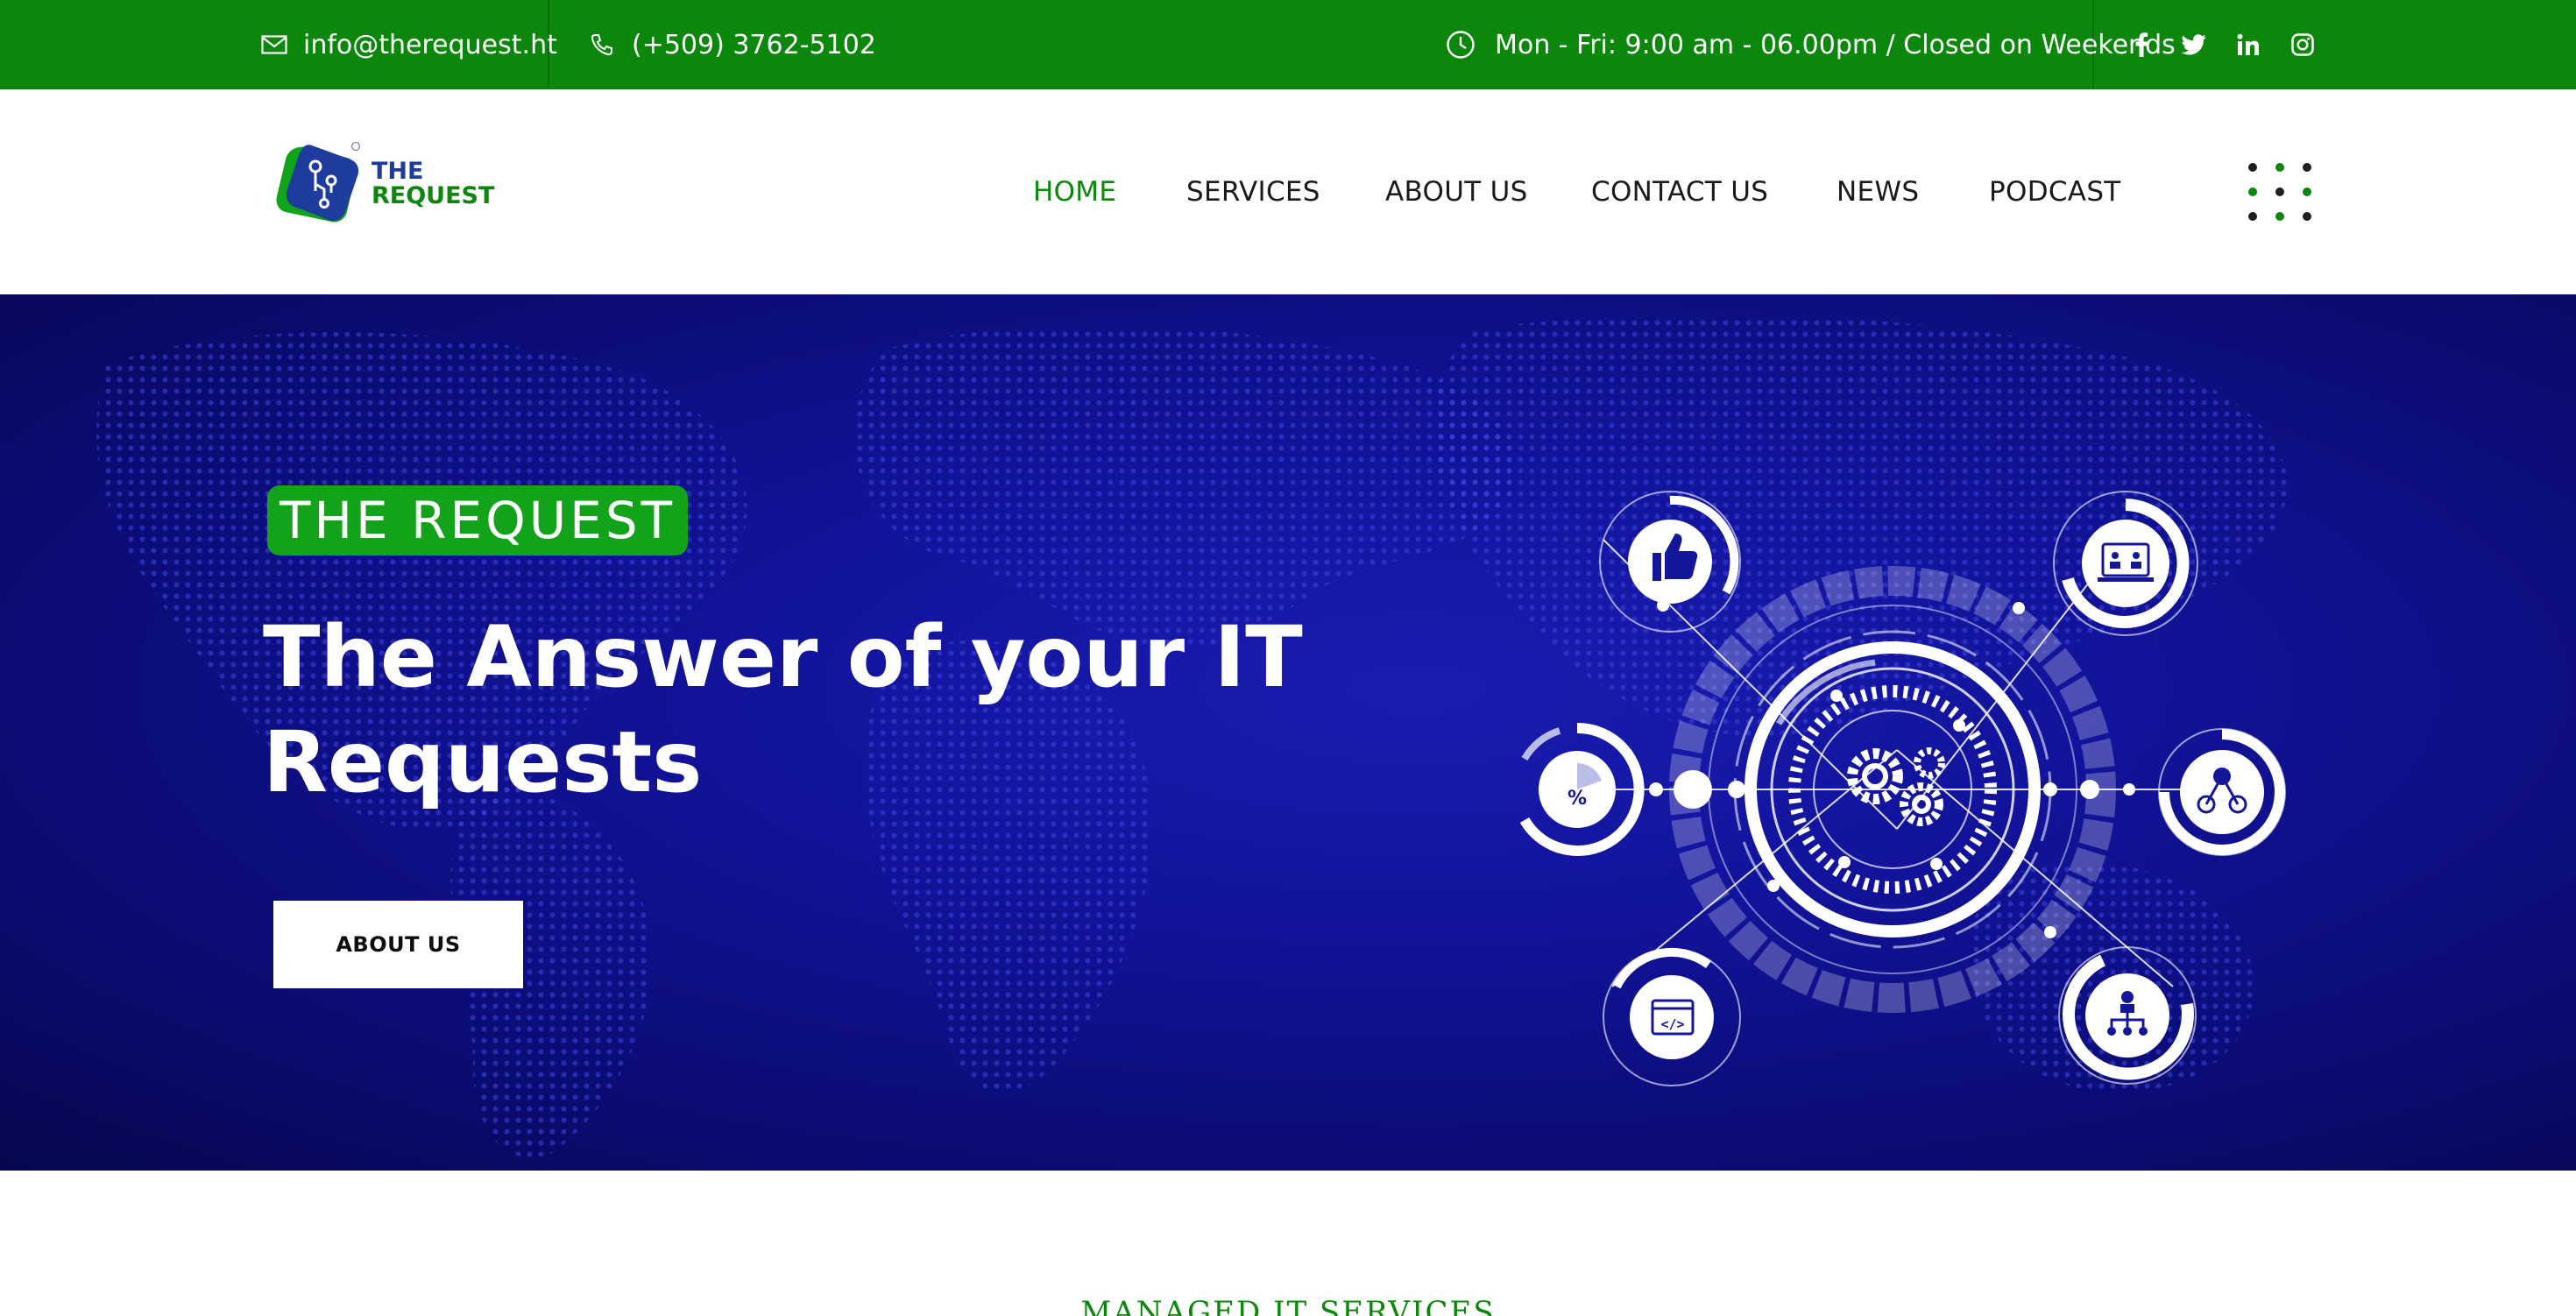  What do you see at coordinates (1456, 191) in the screenshot?
I see `nav-about-us: ABOUT US` at bounding box center [1456, 191].